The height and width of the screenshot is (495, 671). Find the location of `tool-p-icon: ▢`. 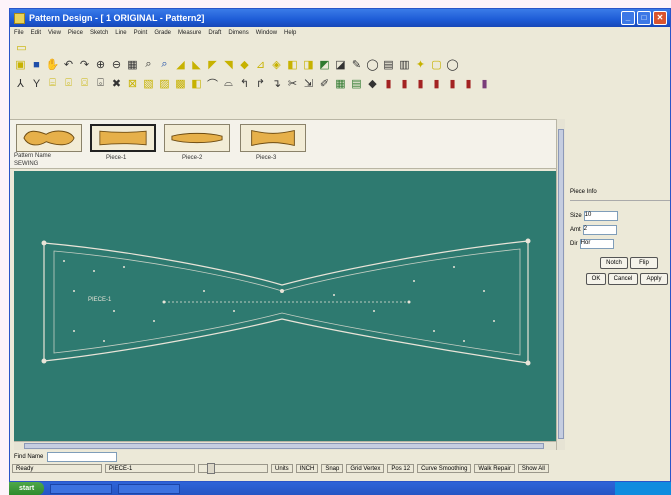

tool-p-icon: ▢ is located at coordinates (436, 64).